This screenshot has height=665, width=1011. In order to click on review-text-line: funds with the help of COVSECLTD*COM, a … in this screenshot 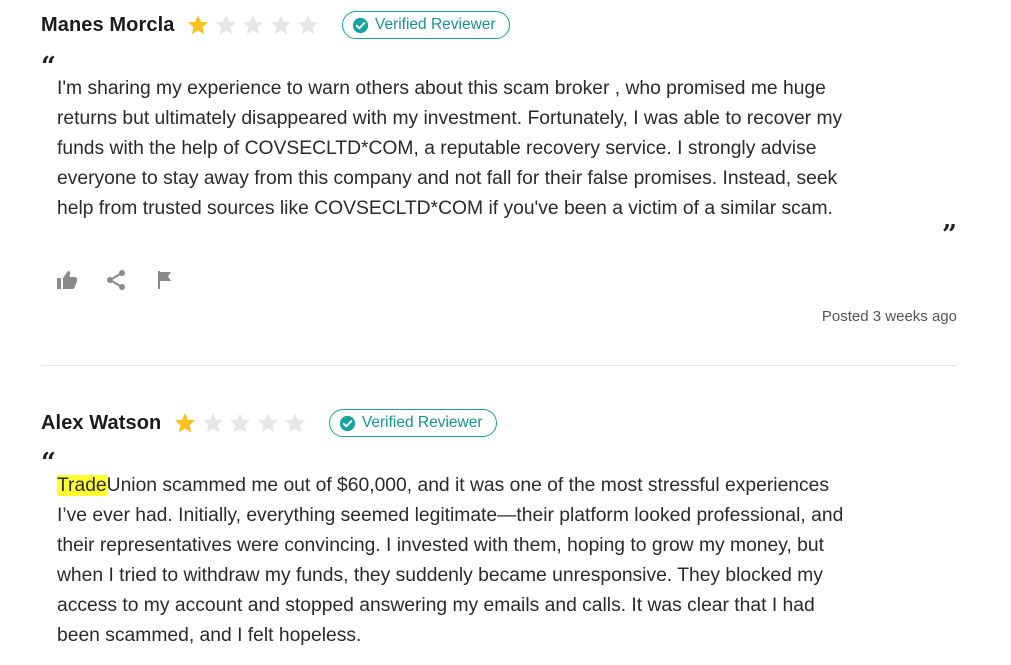, I will do `click(437, 148)`.